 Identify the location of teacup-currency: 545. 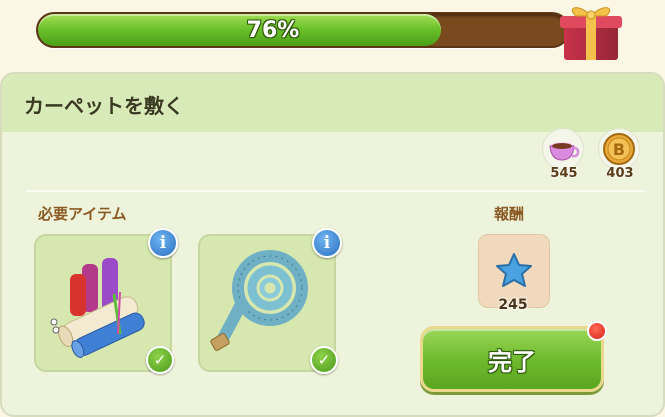
(564, 158).